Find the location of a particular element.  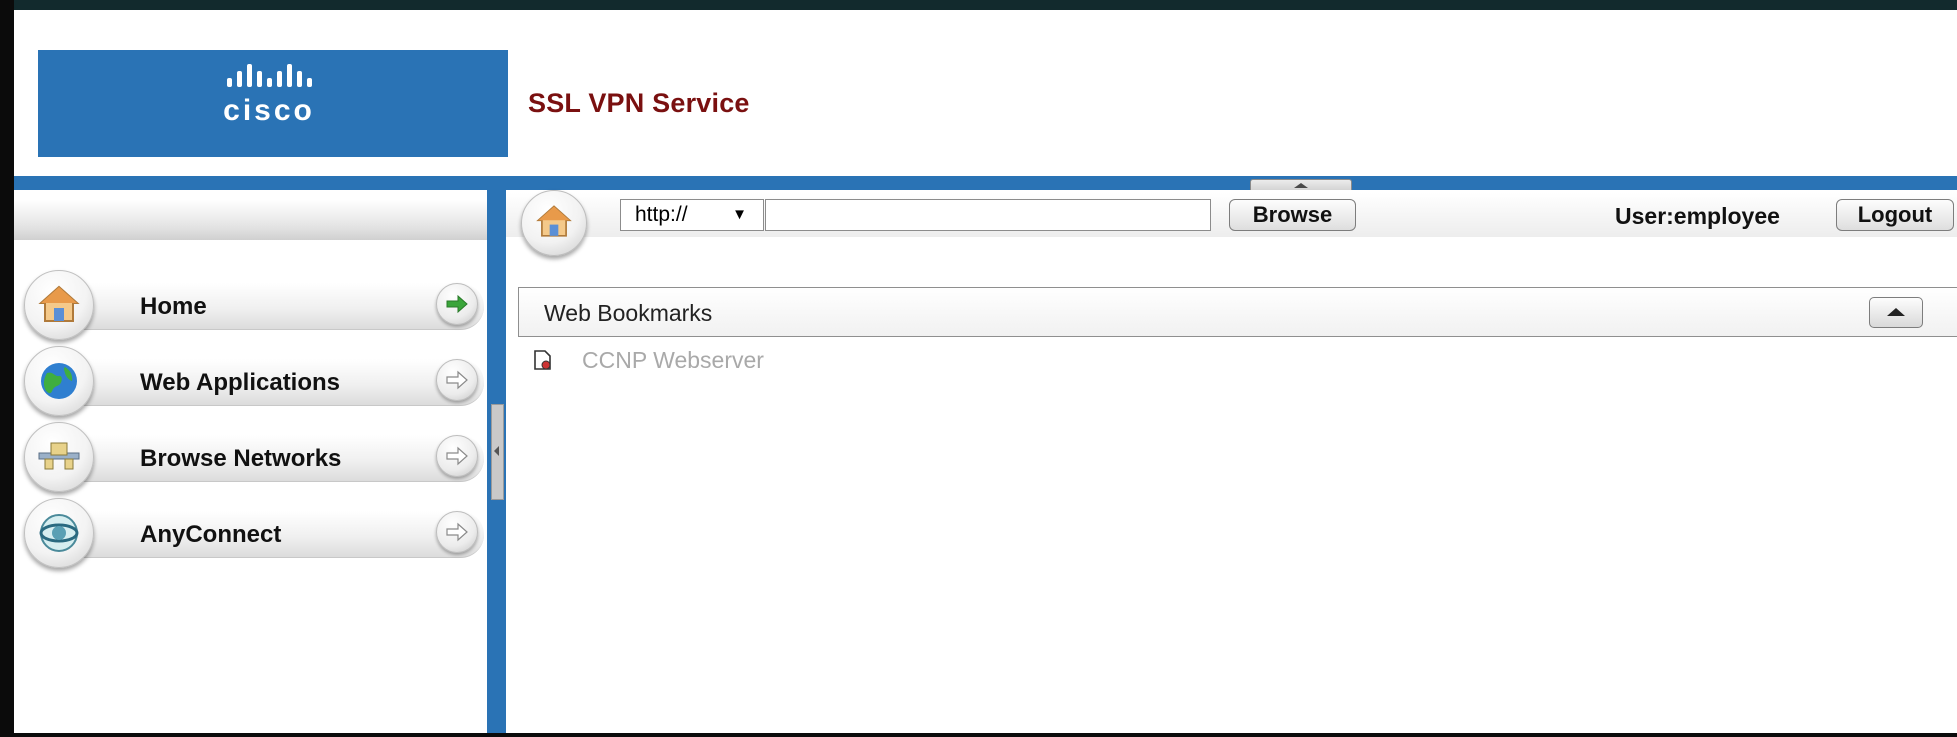

bookmark-link: CCNP Webserver is located at coordinates (673, 360).